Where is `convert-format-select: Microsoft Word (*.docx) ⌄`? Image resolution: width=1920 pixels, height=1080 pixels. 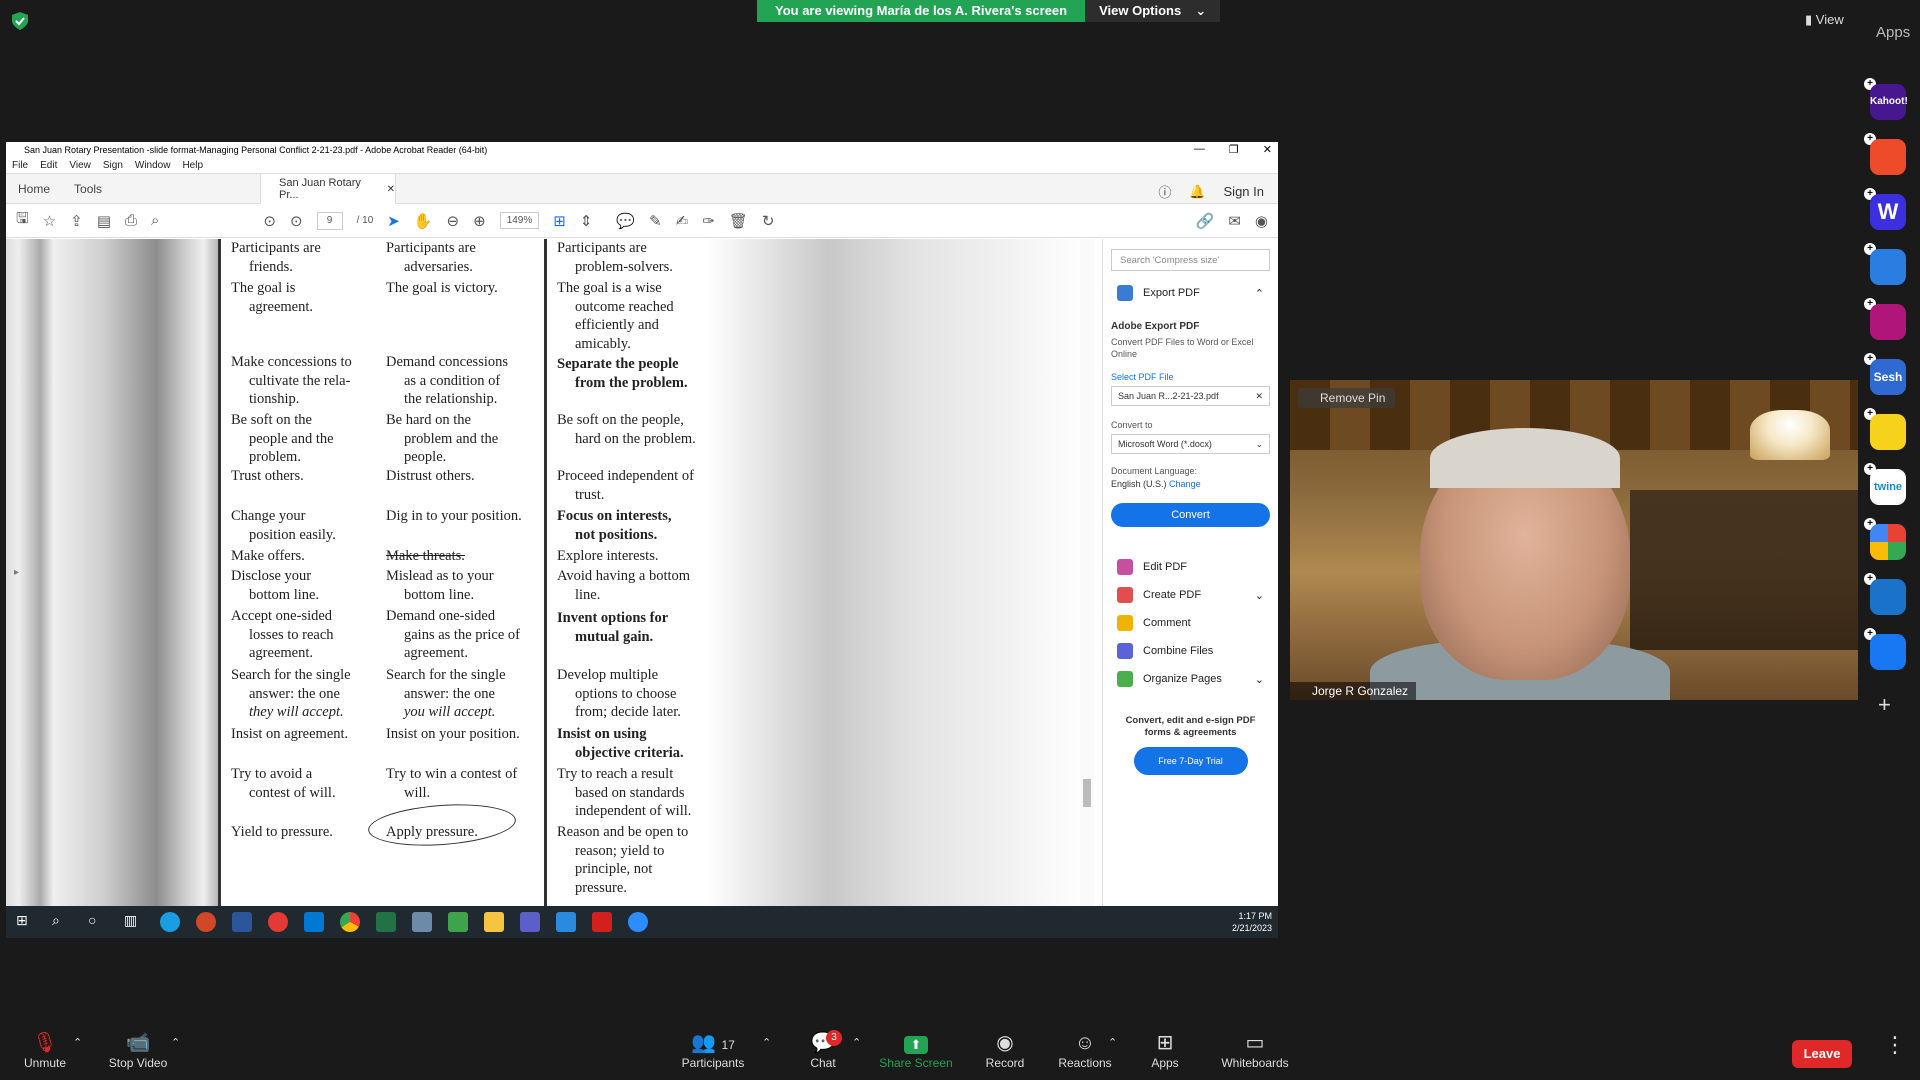
convert-format-select: Microsoft Word (*.docx) ⌄ is located at coordinates (1190, 444).